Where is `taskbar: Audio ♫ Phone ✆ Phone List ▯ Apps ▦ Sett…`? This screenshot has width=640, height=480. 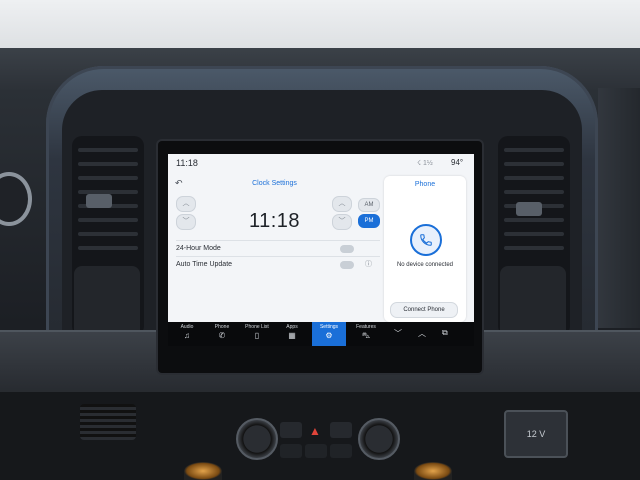
taskbar: Audio ♫ Phone ✆ Phone List ▯ Apps ▦ Sett… is located at coordinates (321, 334).